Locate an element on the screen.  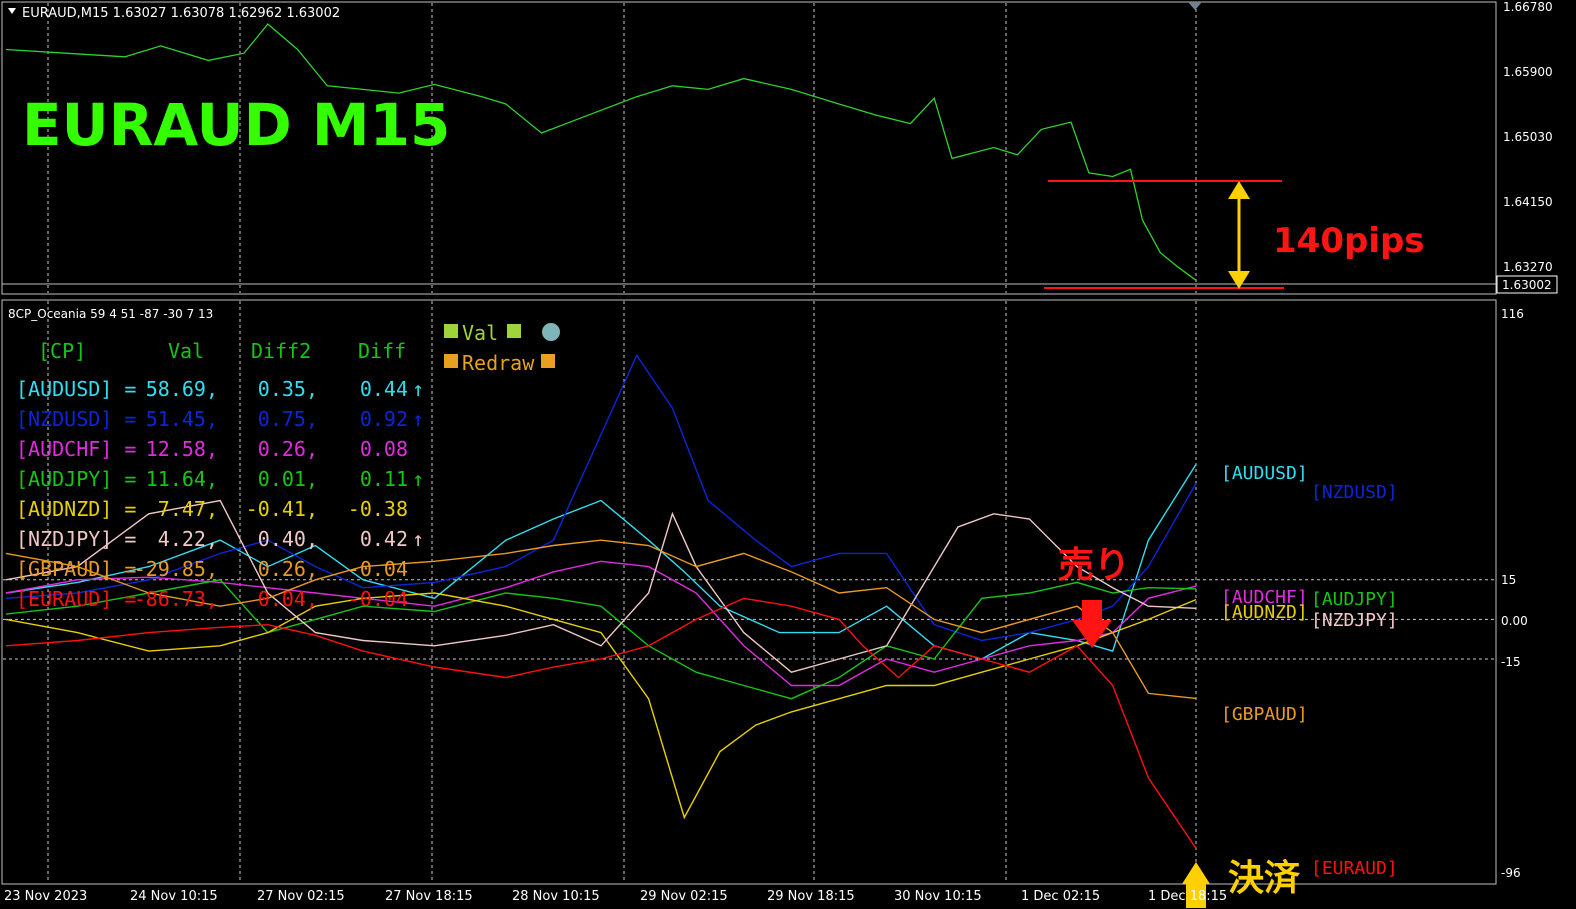
col-header-diff2: Diff2 is located at coordinates (281, 351).